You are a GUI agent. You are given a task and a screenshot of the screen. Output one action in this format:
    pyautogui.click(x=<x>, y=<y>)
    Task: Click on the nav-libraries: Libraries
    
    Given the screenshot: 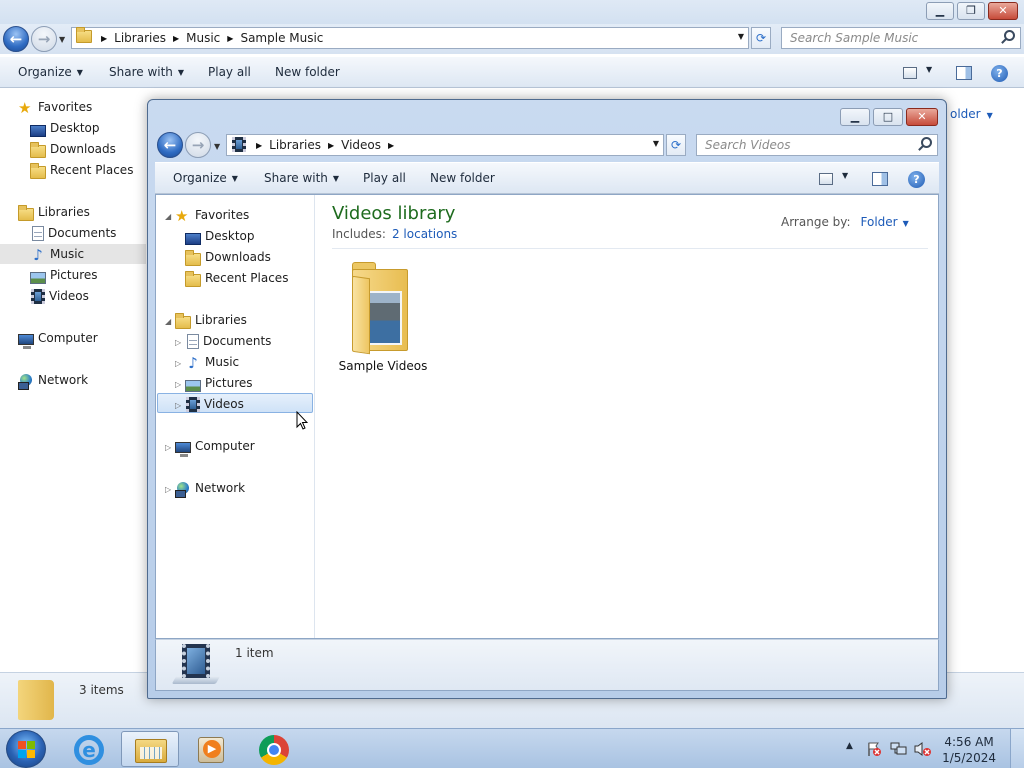 What is the action you would take?
    pyautogui.click(x=54, y=212)
    